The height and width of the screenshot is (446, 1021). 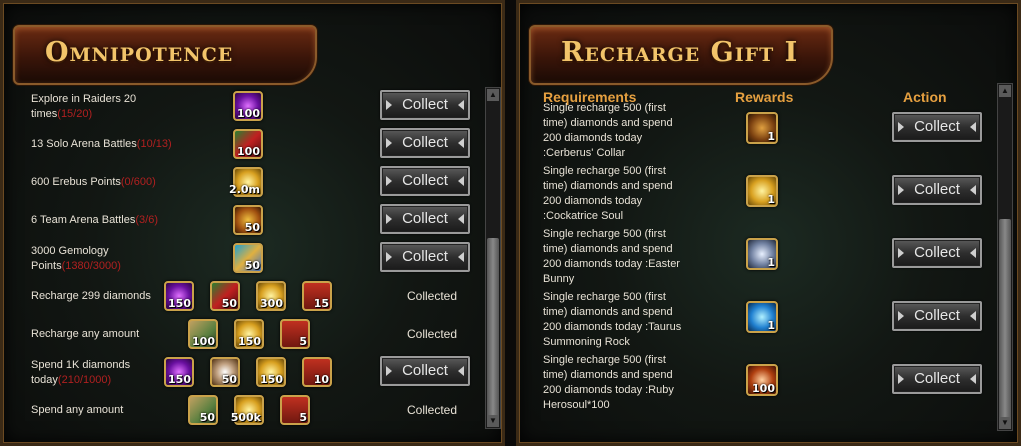 I want to click on gold-coin-icon: 2.0m, so click(x=246, y=182).